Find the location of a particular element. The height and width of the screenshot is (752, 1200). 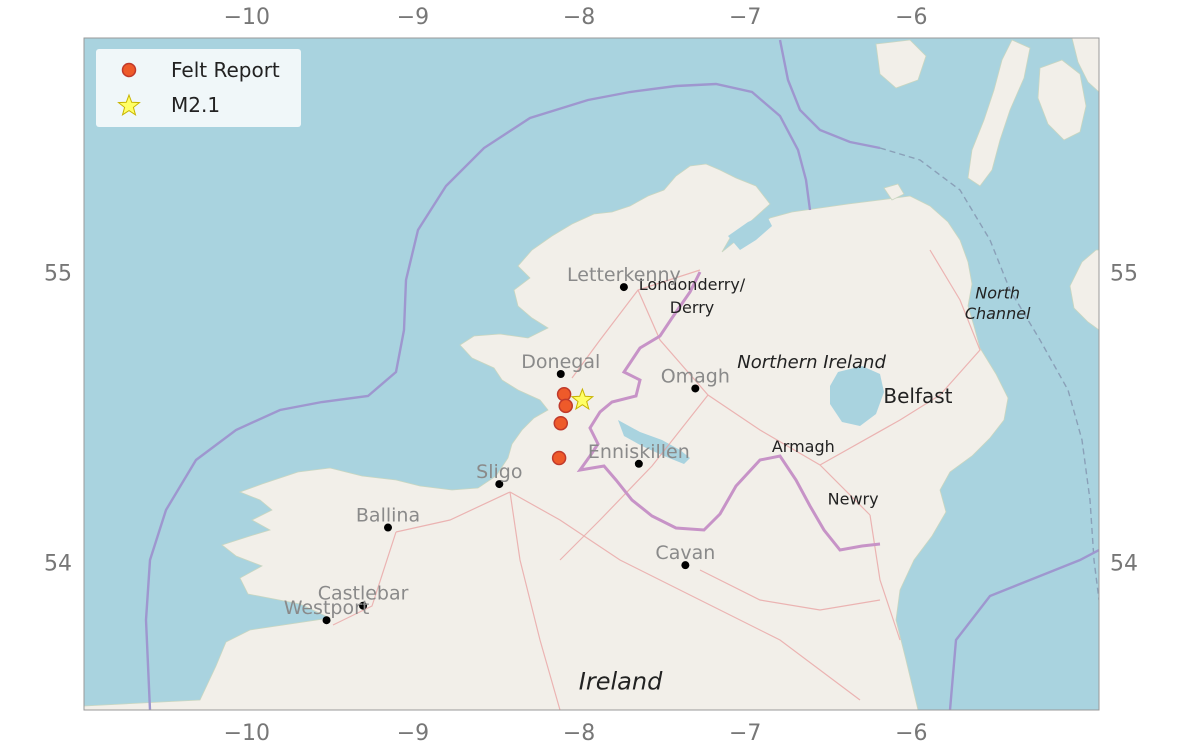

city-label: Letterkenny is located at coordinates (624, 275).